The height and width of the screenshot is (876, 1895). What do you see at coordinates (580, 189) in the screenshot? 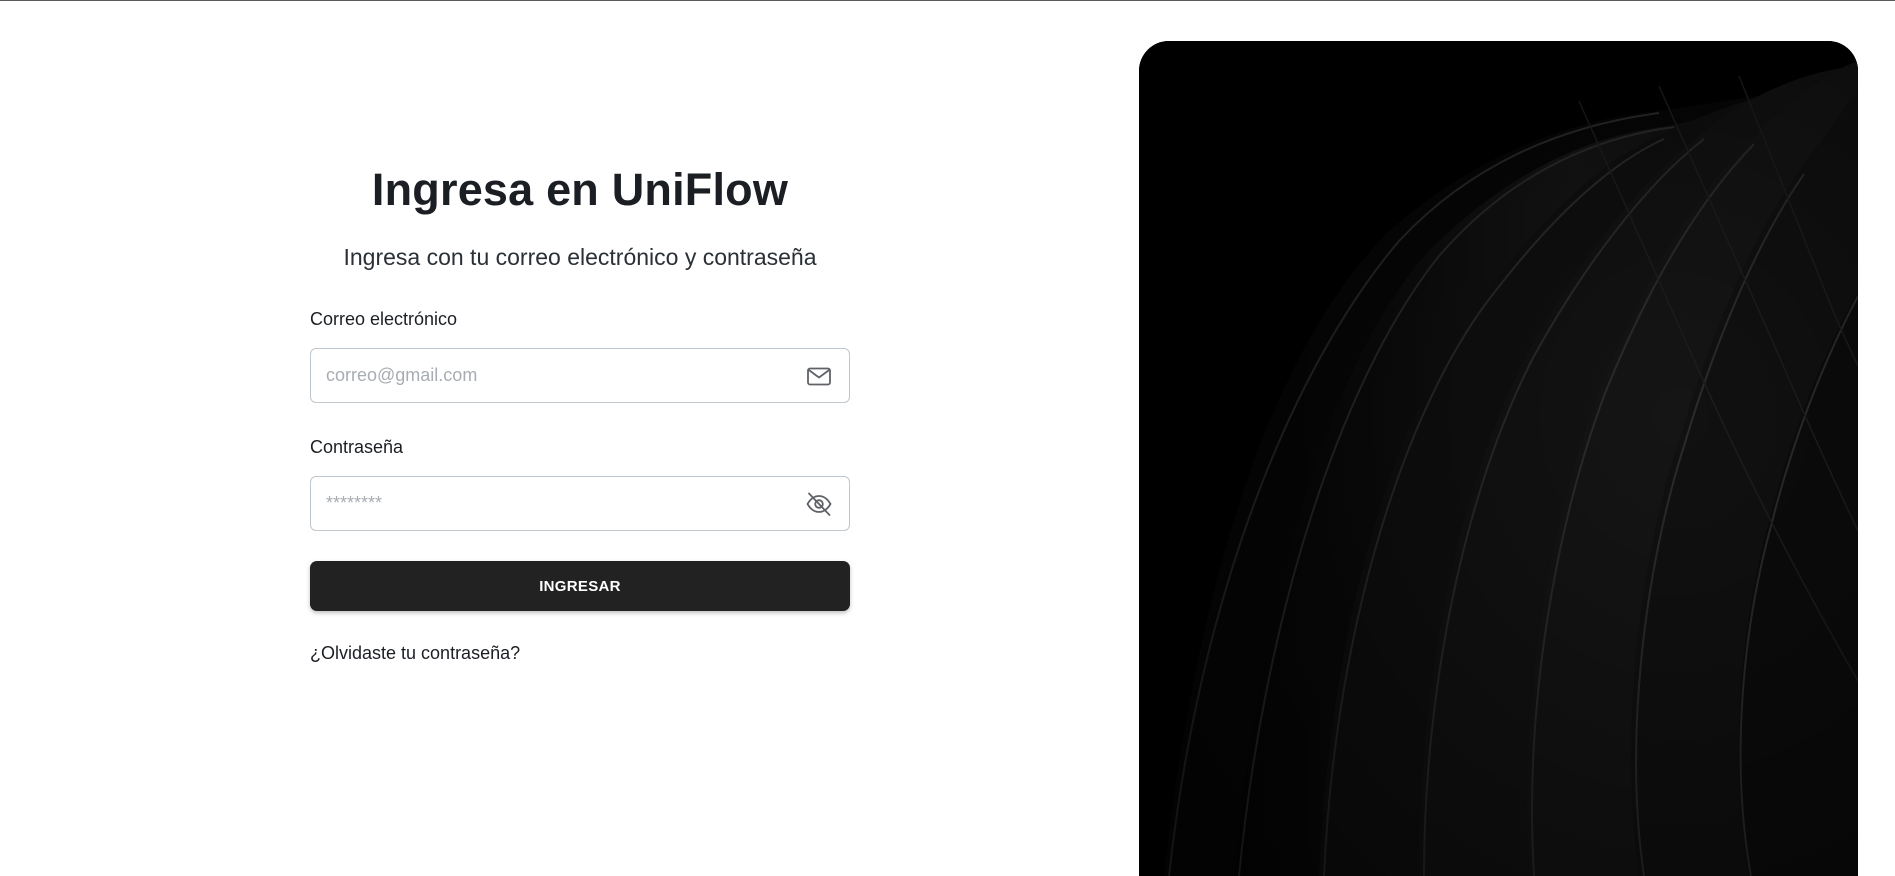
I see `page-title: Ingresa en UniFlow` at bounding box center [580, 189].